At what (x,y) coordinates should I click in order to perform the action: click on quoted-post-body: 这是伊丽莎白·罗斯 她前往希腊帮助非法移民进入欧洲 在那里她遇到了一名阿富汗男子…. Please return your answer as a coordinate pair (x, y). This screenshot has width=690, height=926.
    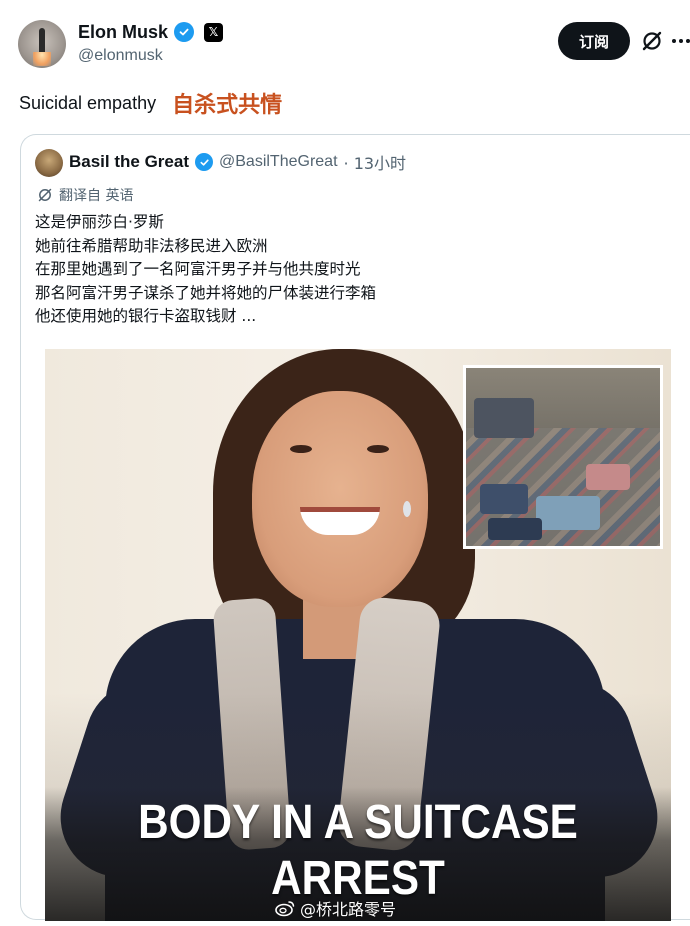
    Looking at the image, I should click on (355, 270).